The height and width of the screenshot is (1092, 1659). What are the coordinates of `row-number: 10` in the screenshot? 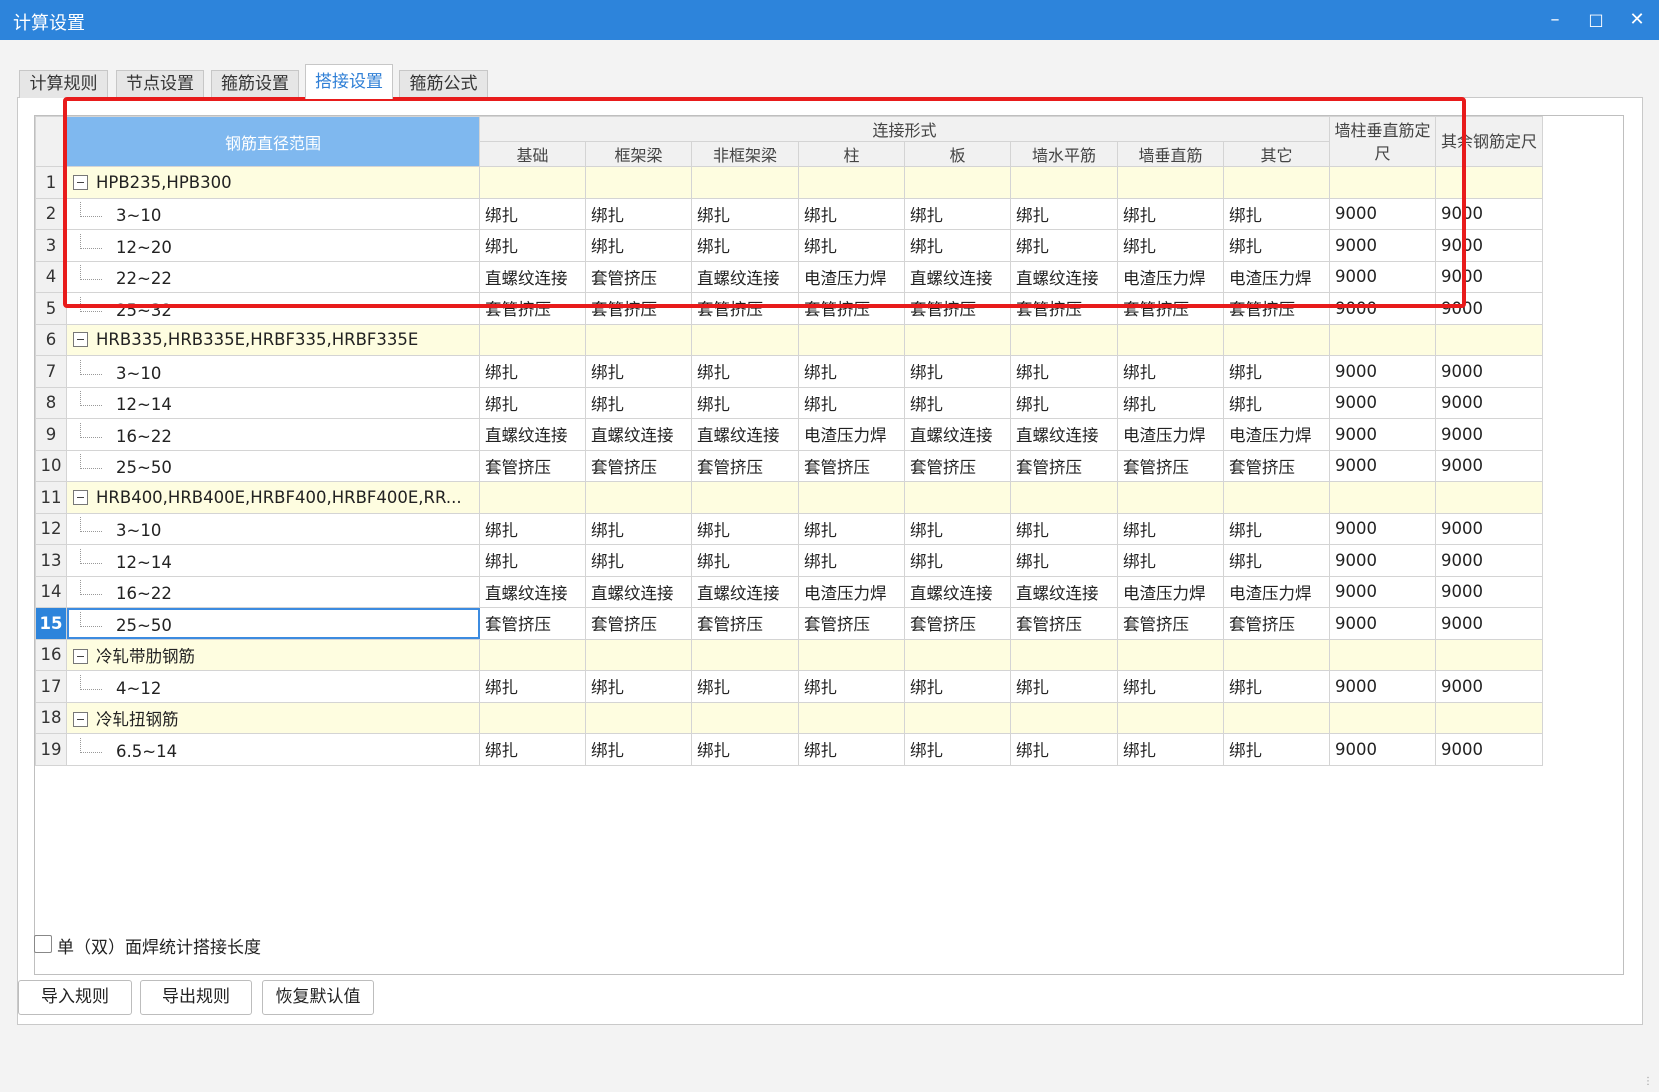 It's located at (51, 465).